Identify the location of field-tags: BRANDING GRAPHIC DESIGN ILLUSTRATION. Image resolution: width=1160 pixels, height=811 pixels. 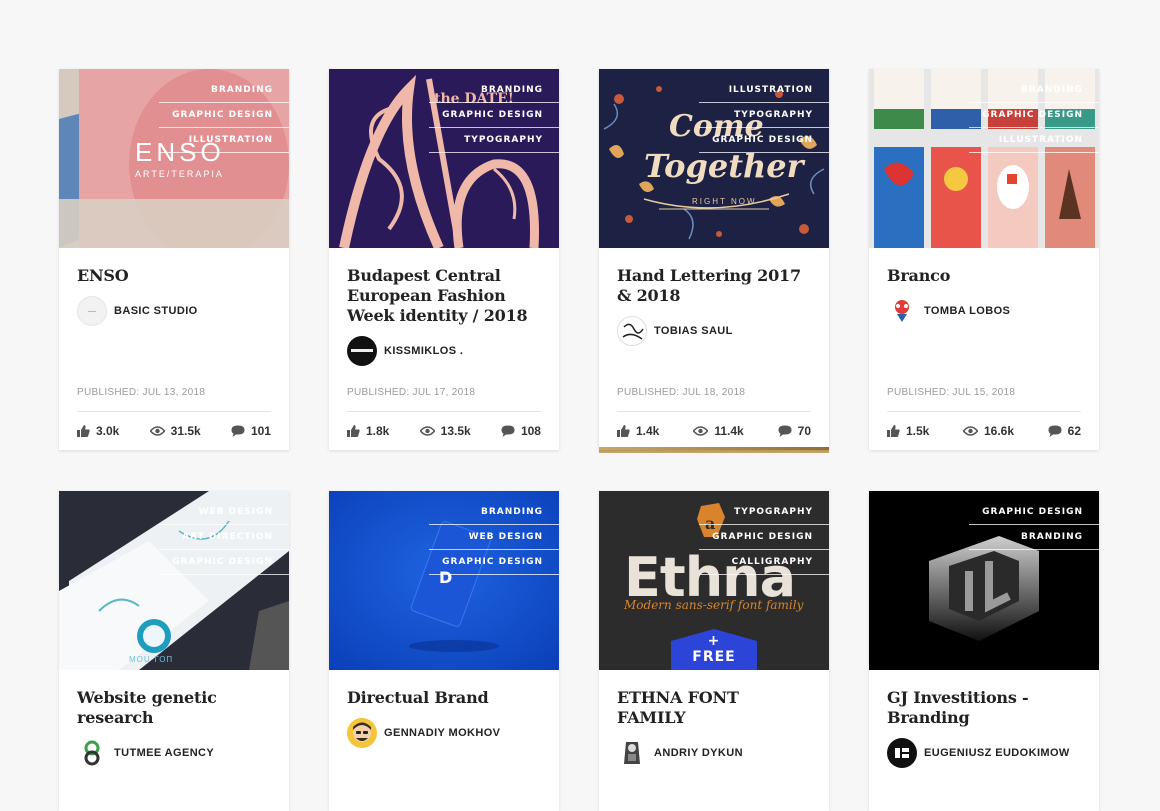
(224, 115).